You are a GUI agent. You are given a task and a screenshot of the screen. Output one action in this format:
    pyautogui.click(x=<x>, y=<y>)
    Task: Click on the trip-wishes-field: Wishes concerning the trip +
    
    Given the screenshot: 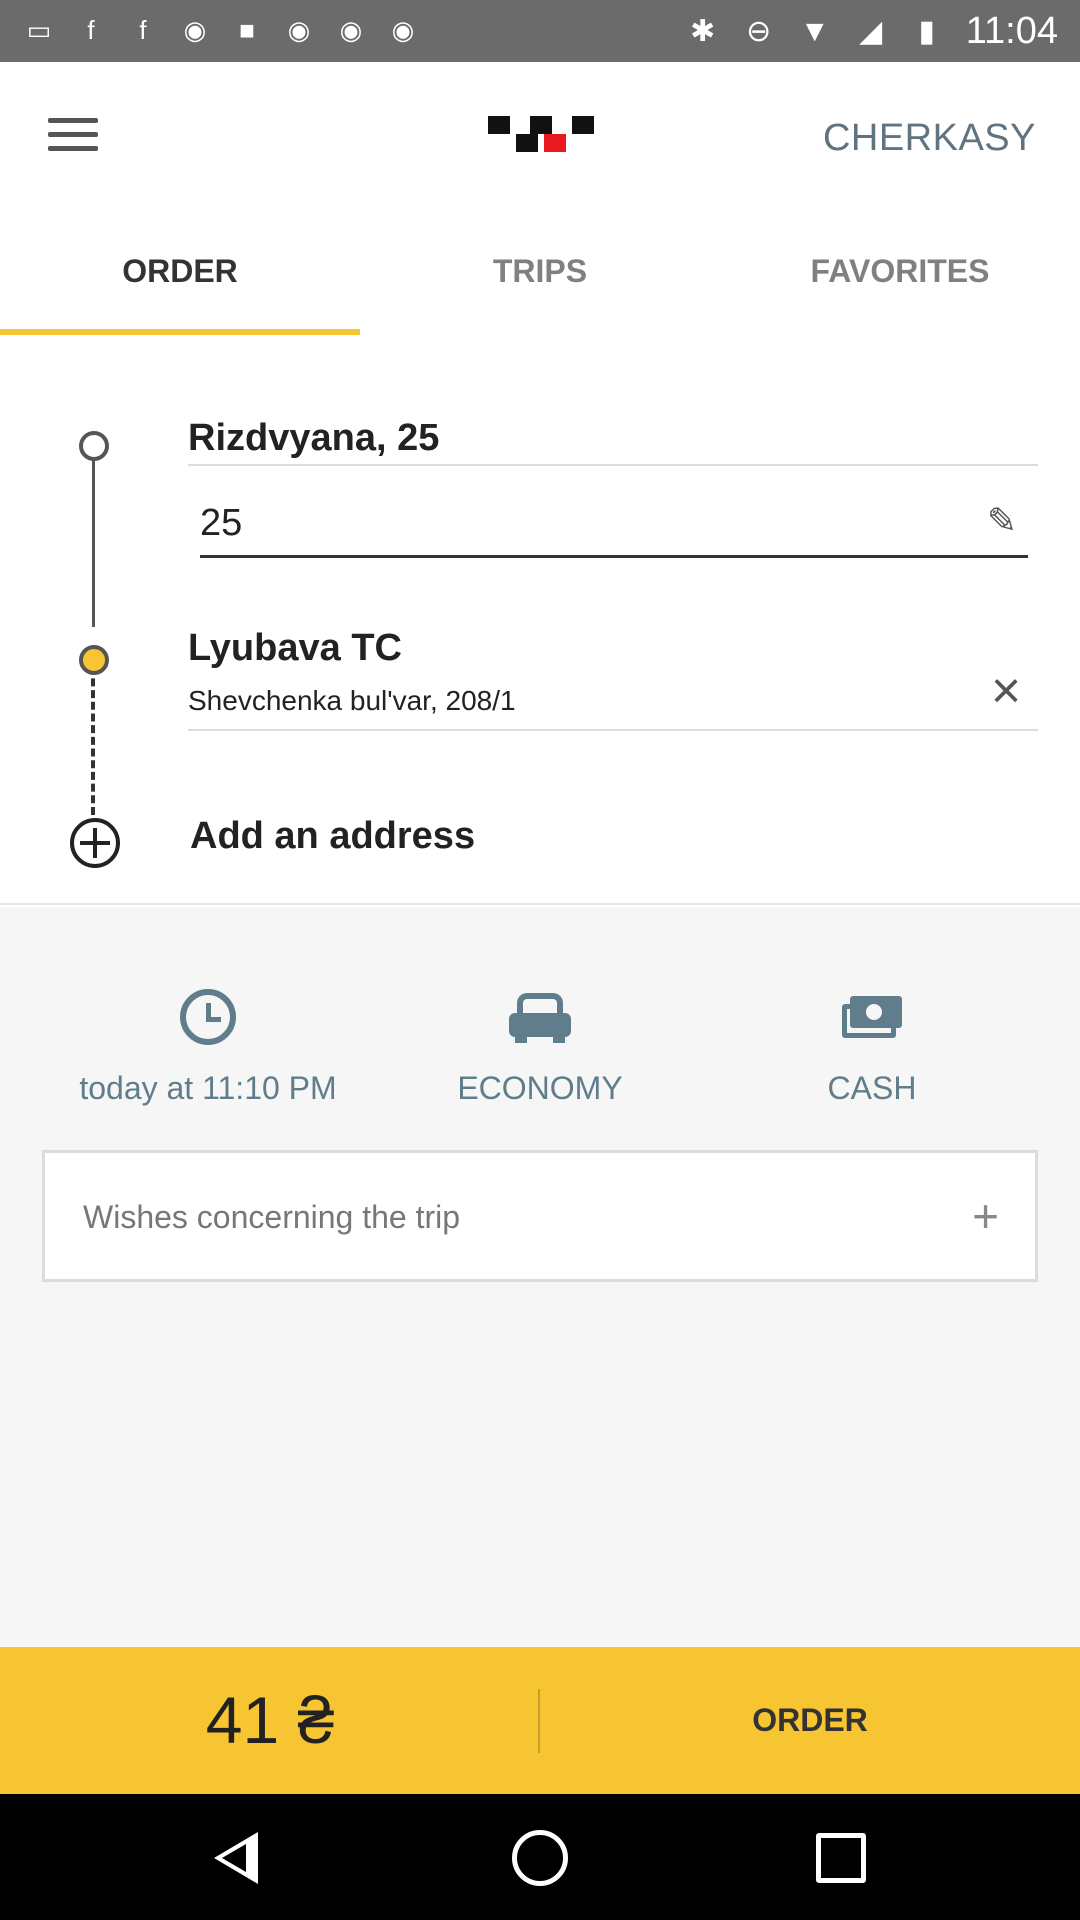 What is the action you would take?
    pyautogui.click(x=540, y=1216)
    